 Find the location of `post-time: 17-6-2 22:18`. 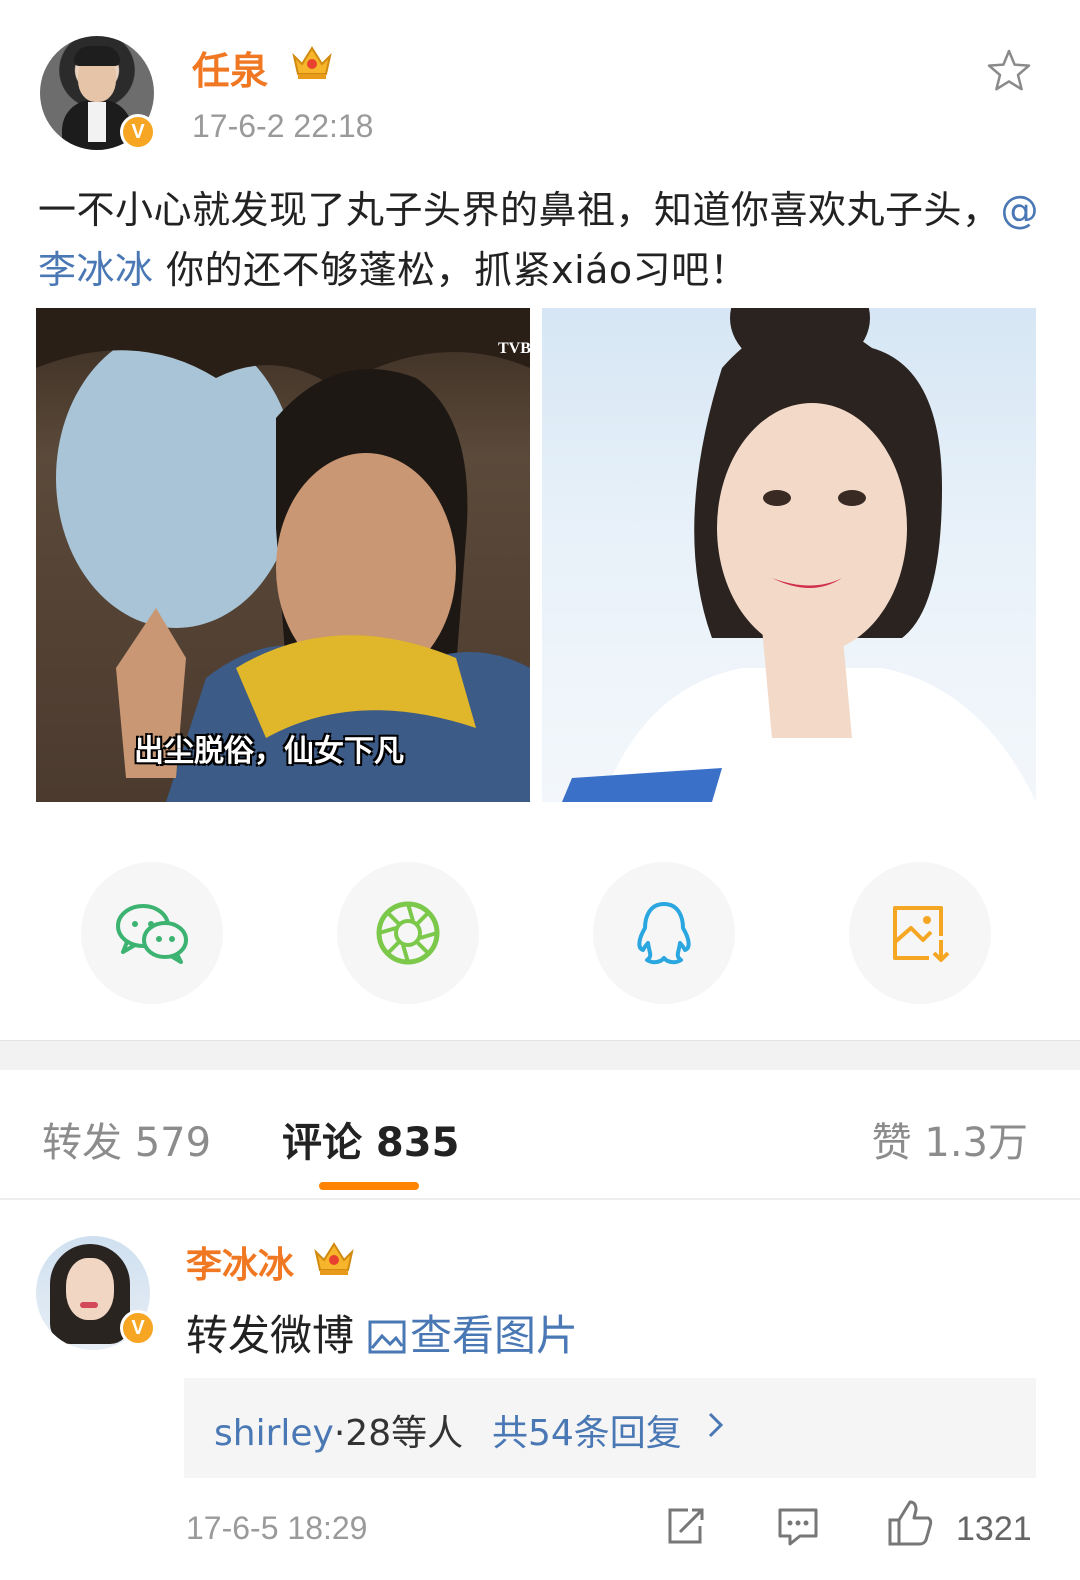

post-time: 17-6-2 22:18 is located at coordinates (283, 126).